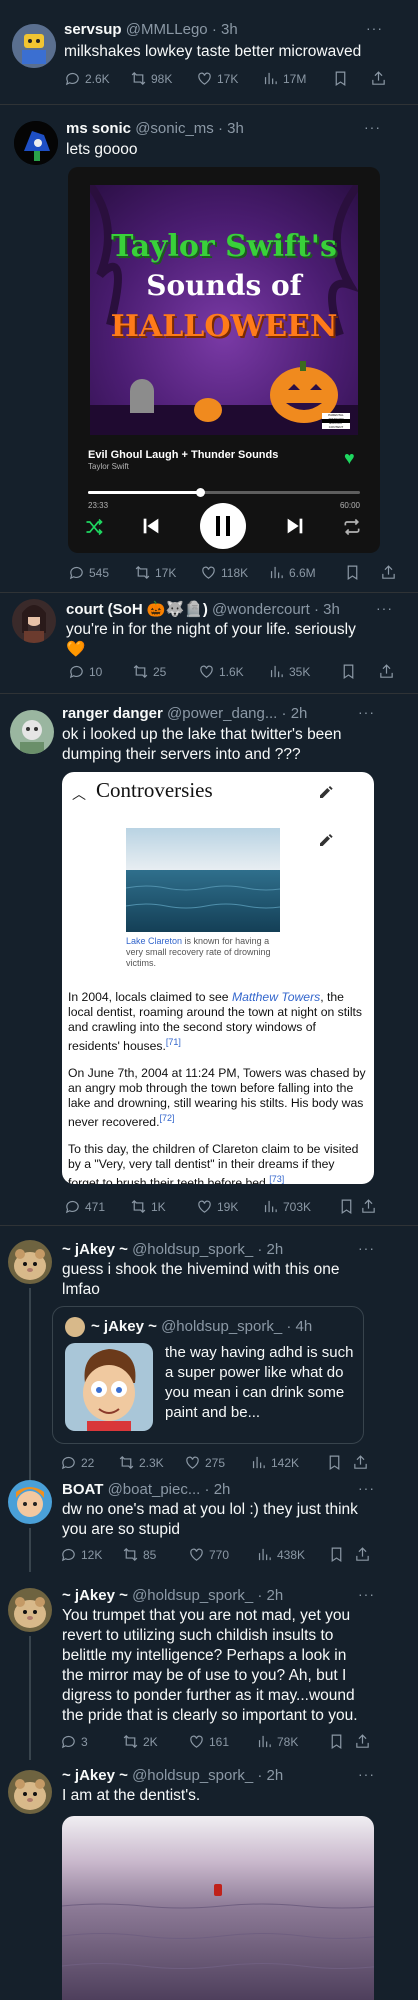 The image size is (418, 2000). I want to click on views-button: 17M, so click(284, 78).